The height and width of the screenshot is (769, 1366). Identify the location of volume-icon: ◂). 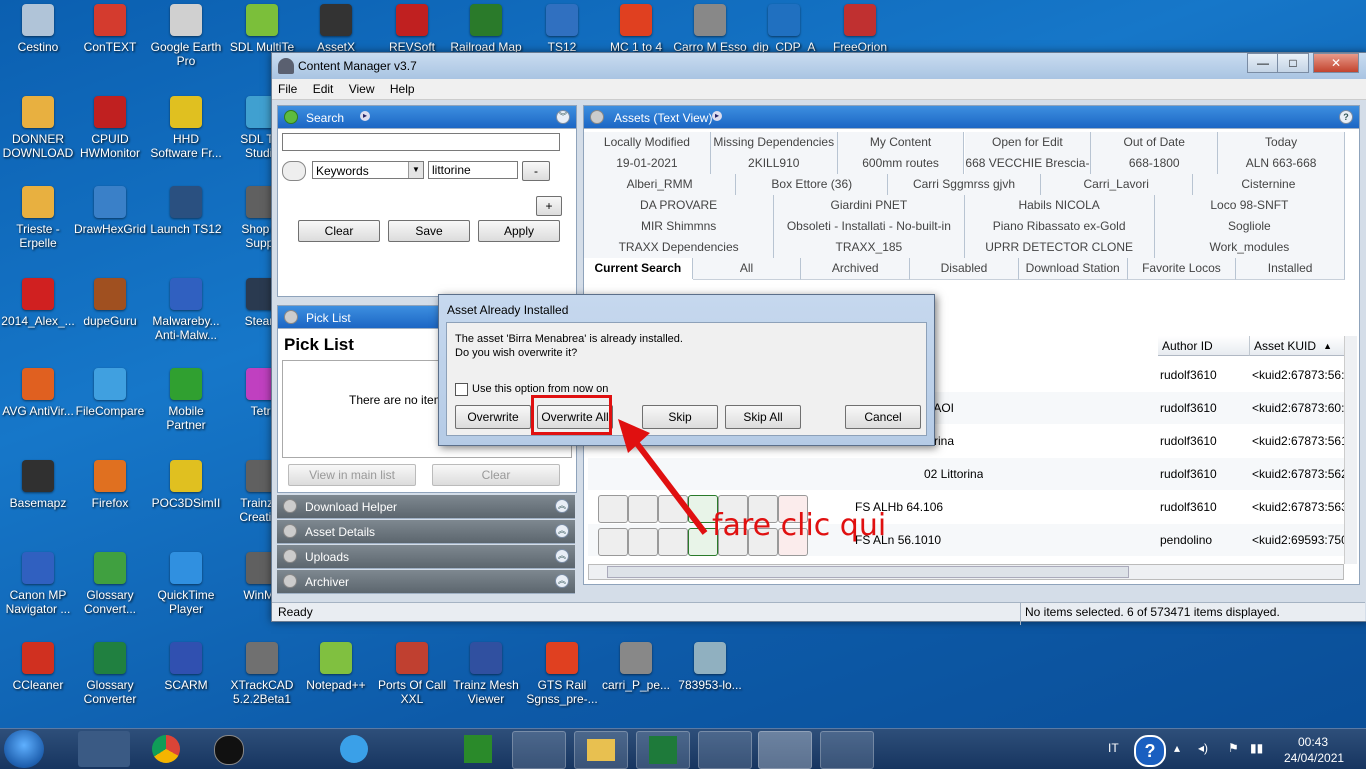
(1203, 748).